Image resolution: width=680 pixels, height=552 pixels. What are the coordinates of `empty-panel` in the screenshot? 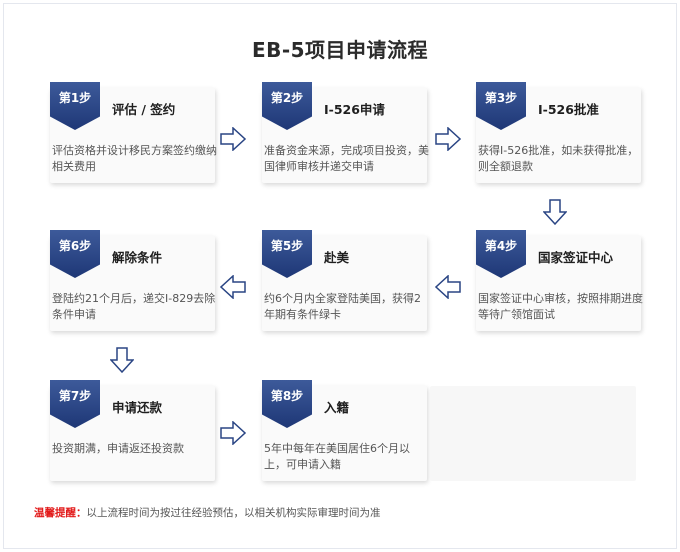 It's located at (533, 433).